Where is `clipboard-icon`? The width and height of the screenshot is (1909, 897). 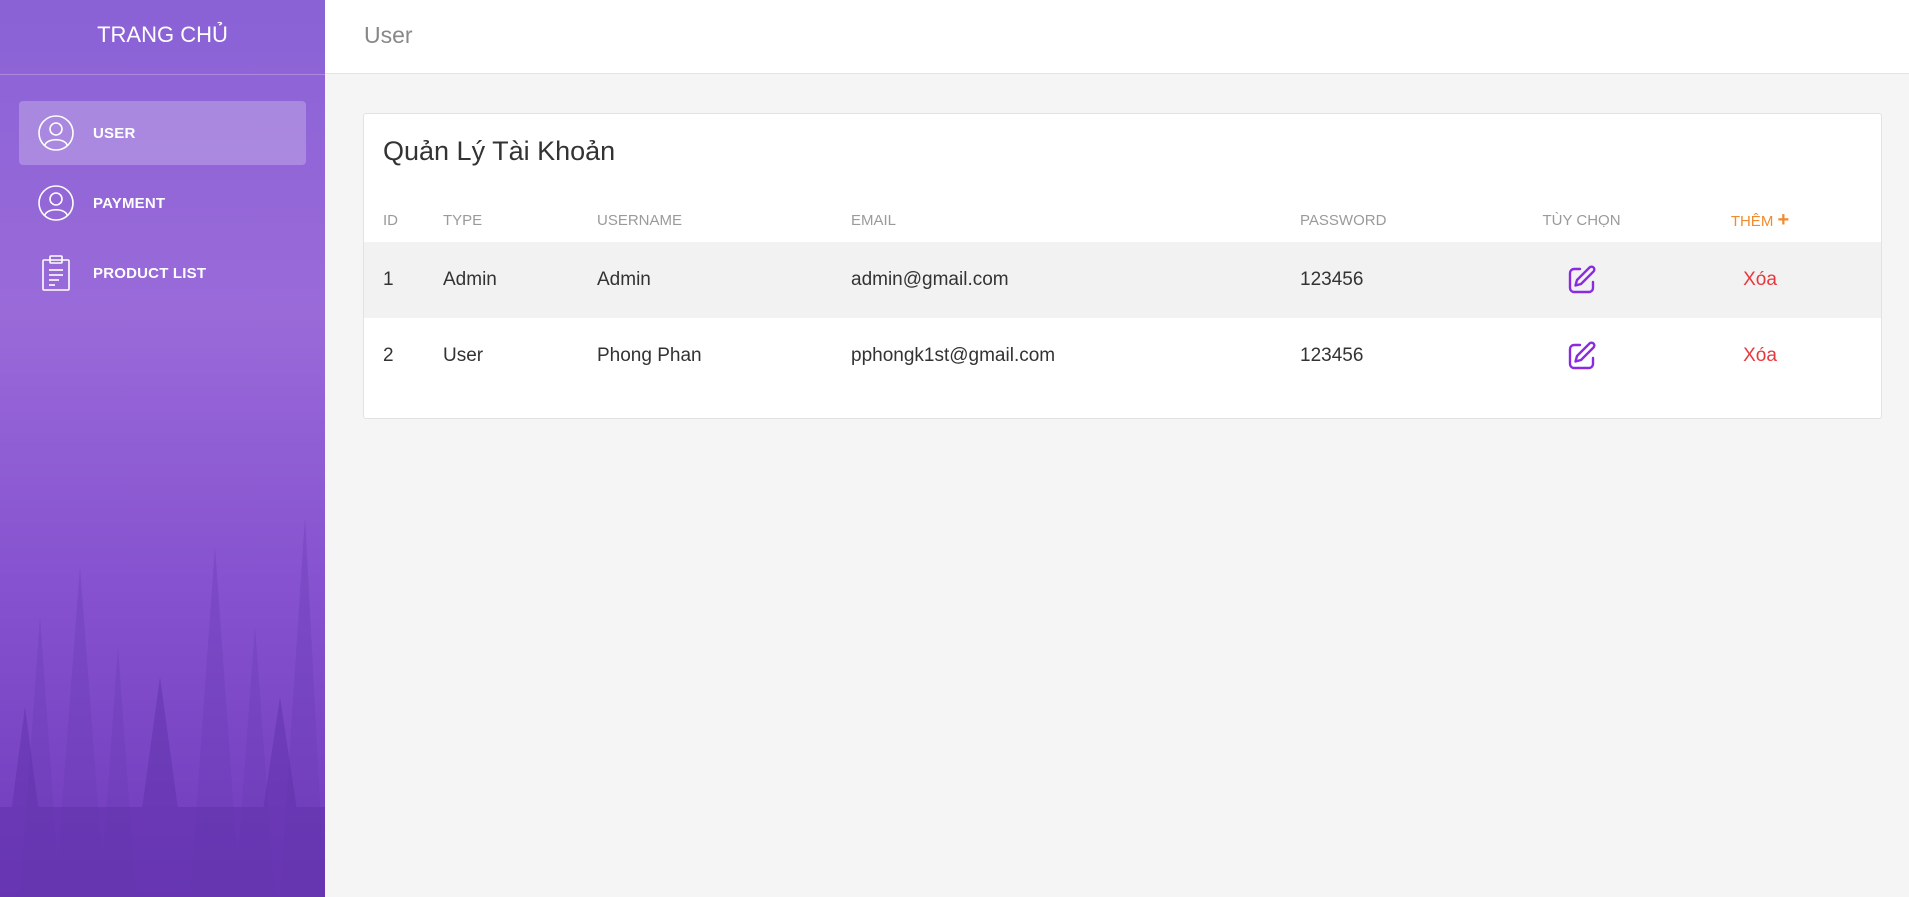
clipboard-icon is located at coordinates (56, 273).